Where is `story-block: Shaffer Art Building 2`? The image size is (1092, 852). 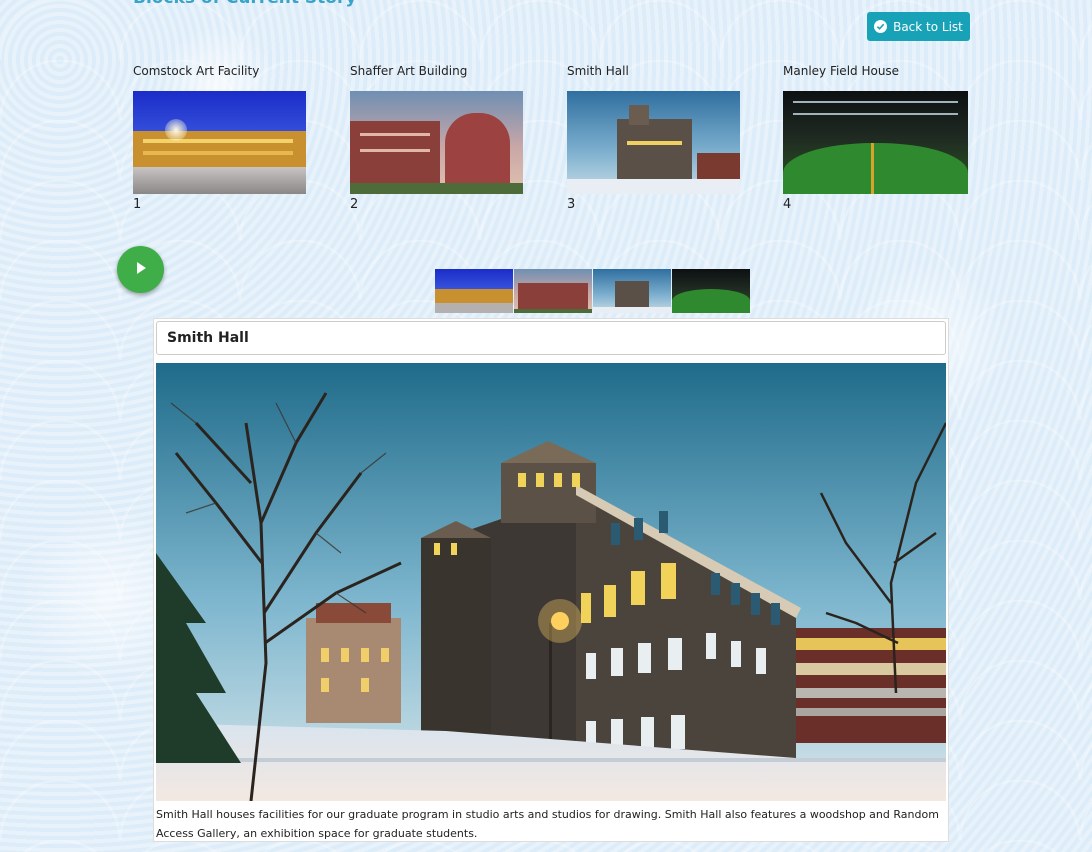
story-block: Shaffer Art Building 2 is located at coordinates (445, 137).